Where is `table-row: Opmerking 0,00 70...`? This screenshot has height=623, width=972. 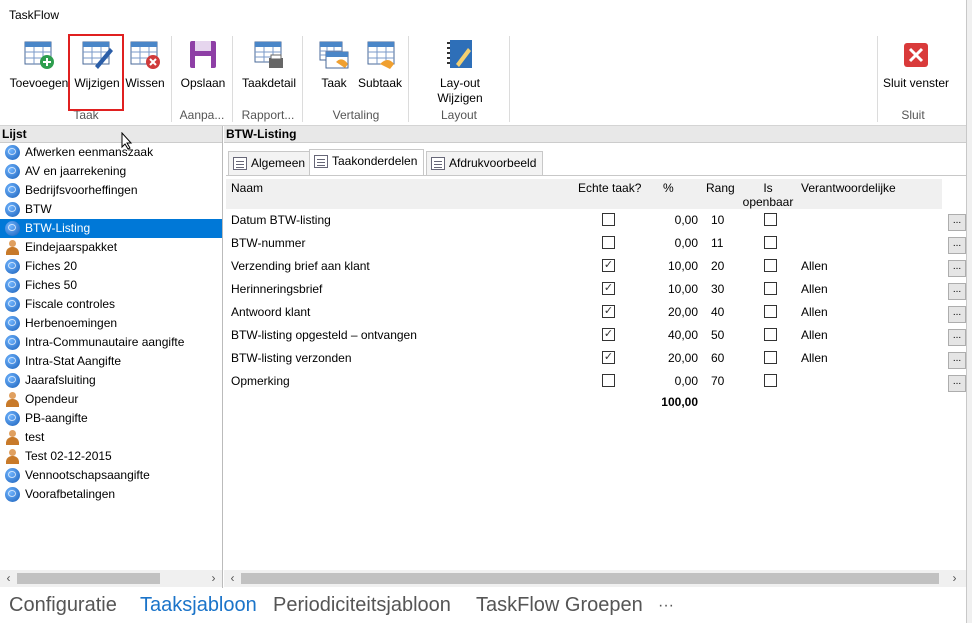 table-row: Opmerking 0,00 70... is located at coordinates (596, 381).